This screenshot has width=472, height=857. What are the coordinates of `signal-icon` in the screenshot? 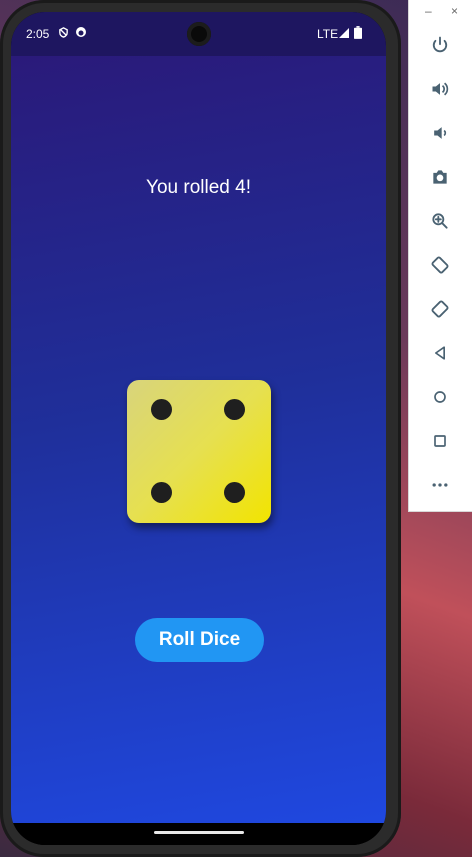 It's located at (344, 34).